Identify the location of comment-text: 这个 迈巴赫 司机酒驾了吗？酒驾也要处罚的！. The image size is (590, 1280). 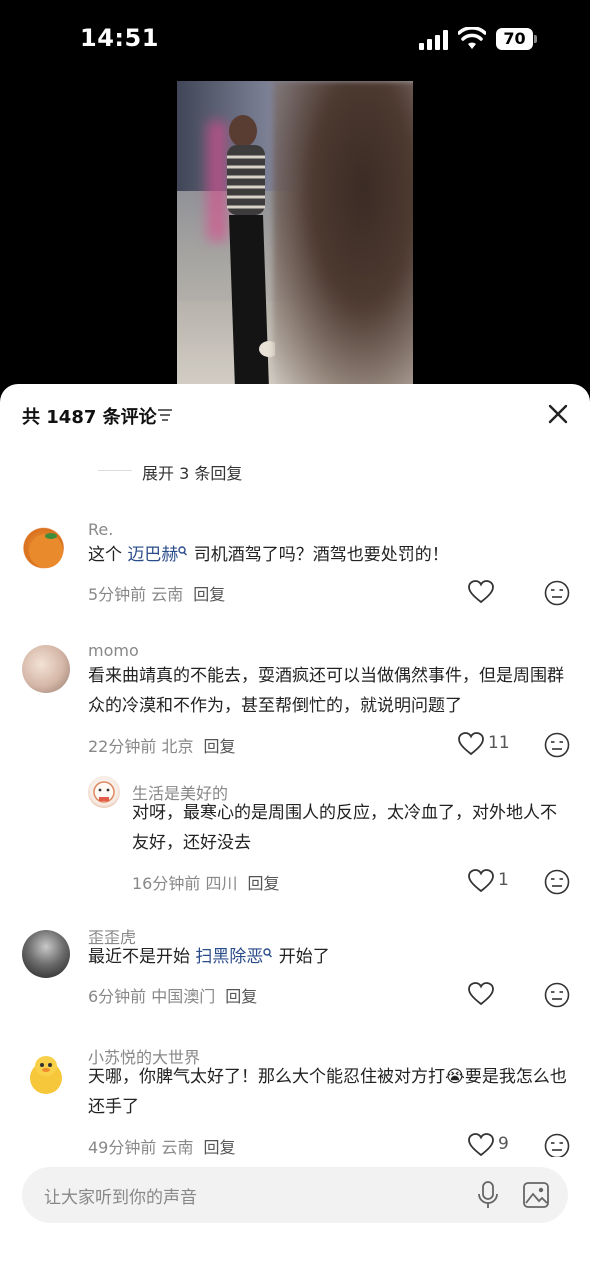
(328, 555).